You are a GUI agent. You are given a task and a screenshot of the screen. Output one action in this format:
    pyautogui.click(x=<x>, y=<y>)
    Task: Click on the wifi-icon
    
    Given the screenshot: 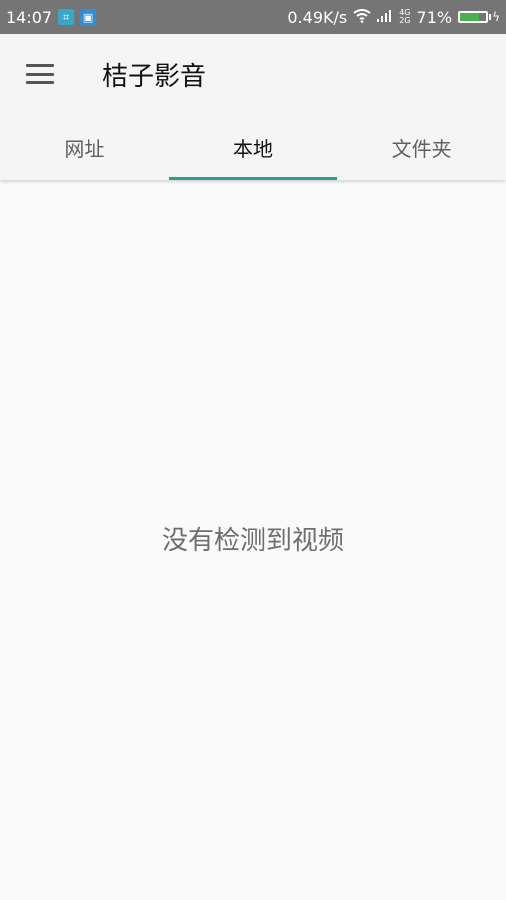 What is the action you would take?
    pyautogui.click(x=362, y=17)
    